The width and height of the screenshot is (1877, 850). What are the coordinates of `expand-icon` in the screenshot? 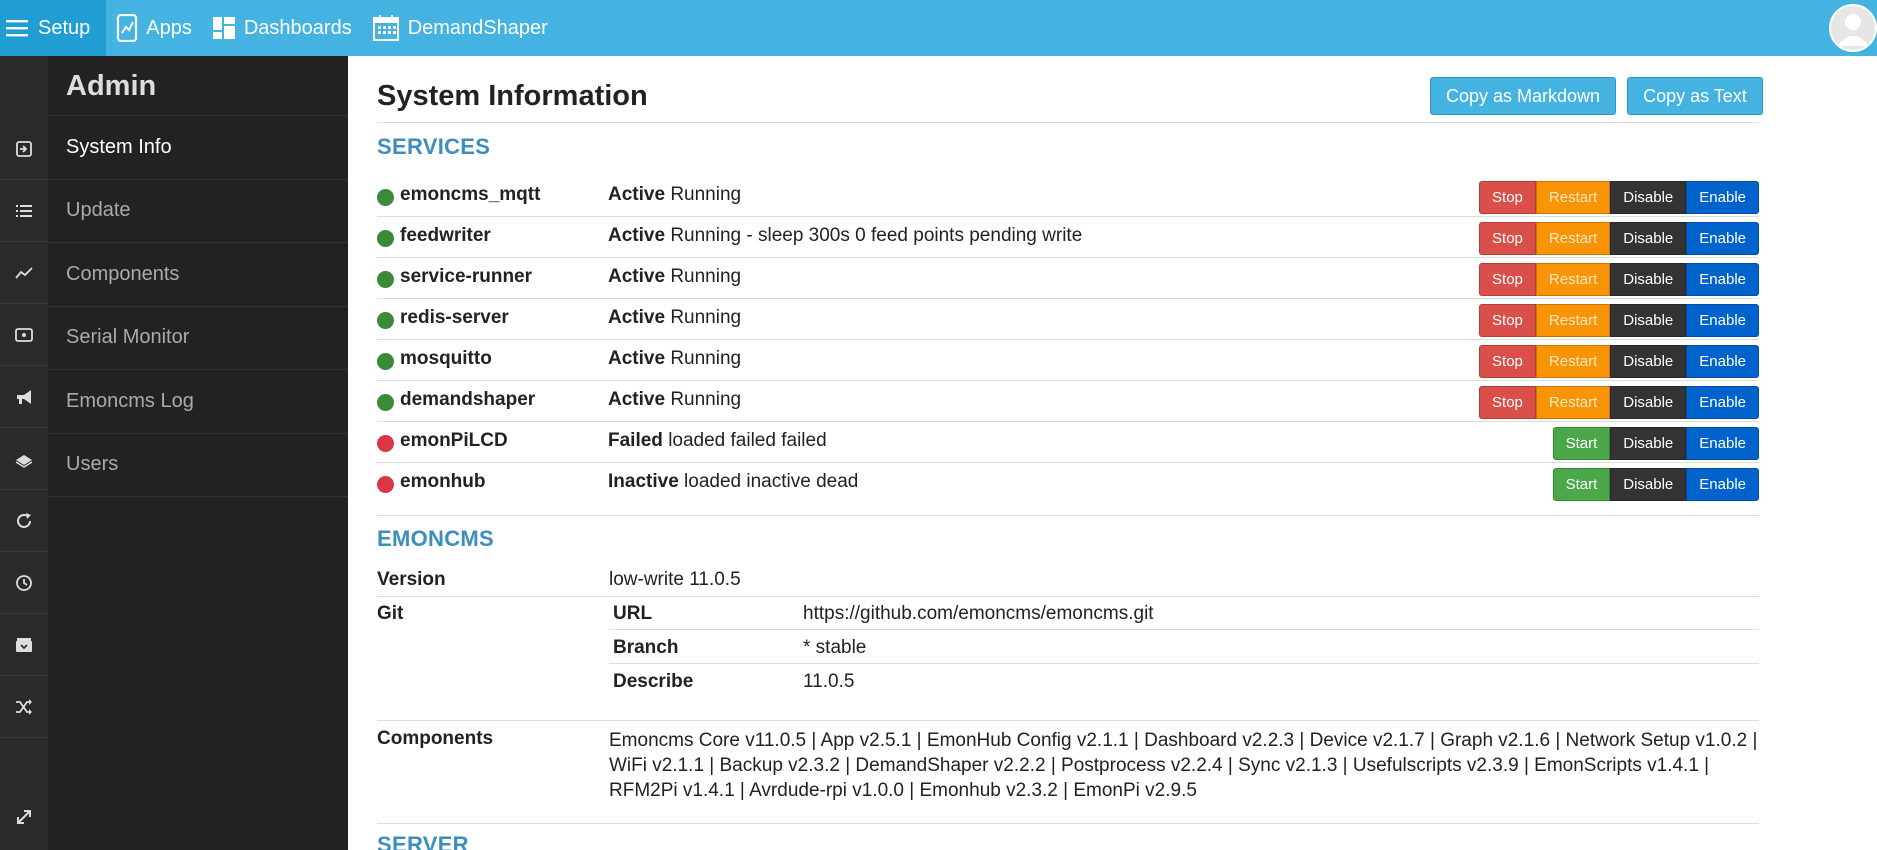 It's located at (24, 817).